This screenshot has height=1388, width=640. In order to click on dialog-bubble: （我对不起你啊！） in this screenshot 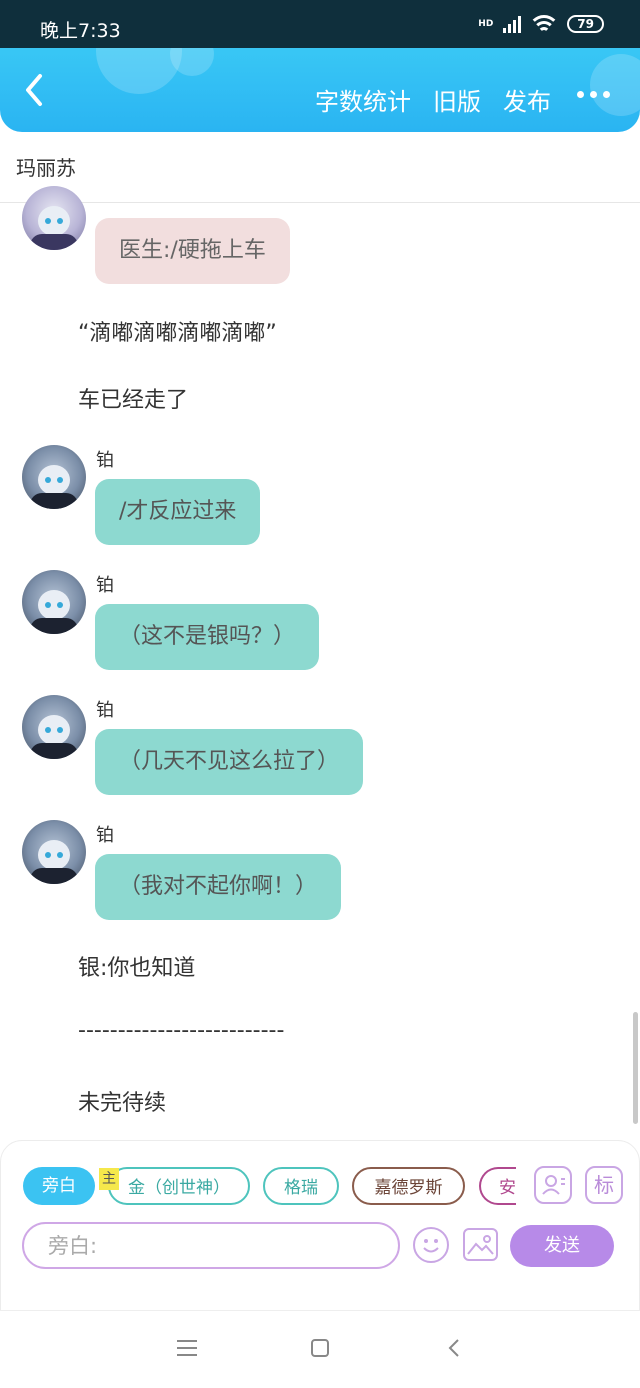, I will do `click(218, 887)`.